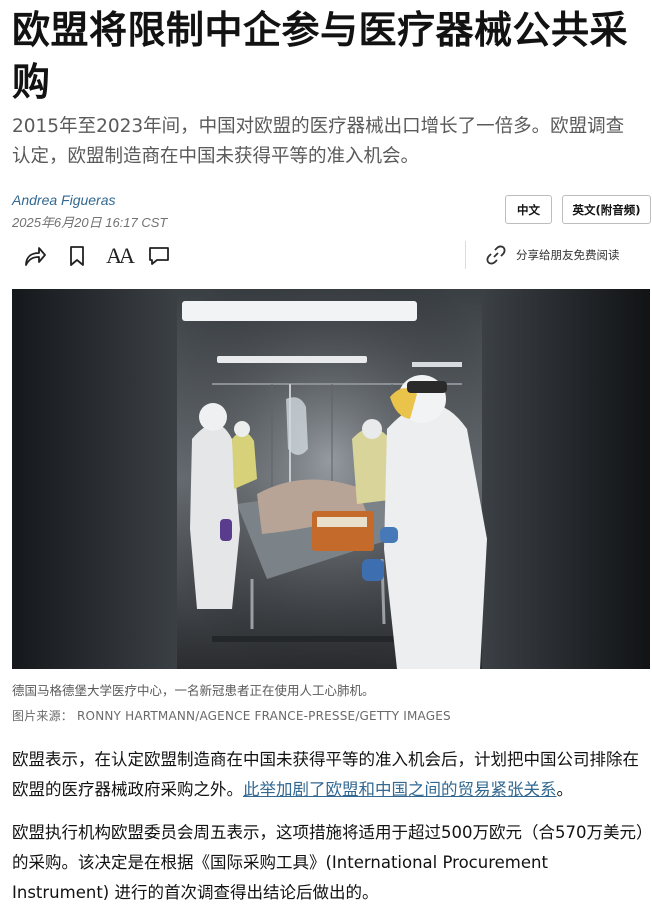 This screenshot has height=908, width=652. What do you see at coordinates (606, 209) in the screenshot?
I see `english-audio-button: 英文(附音频)` at bounding box center [606, 209].